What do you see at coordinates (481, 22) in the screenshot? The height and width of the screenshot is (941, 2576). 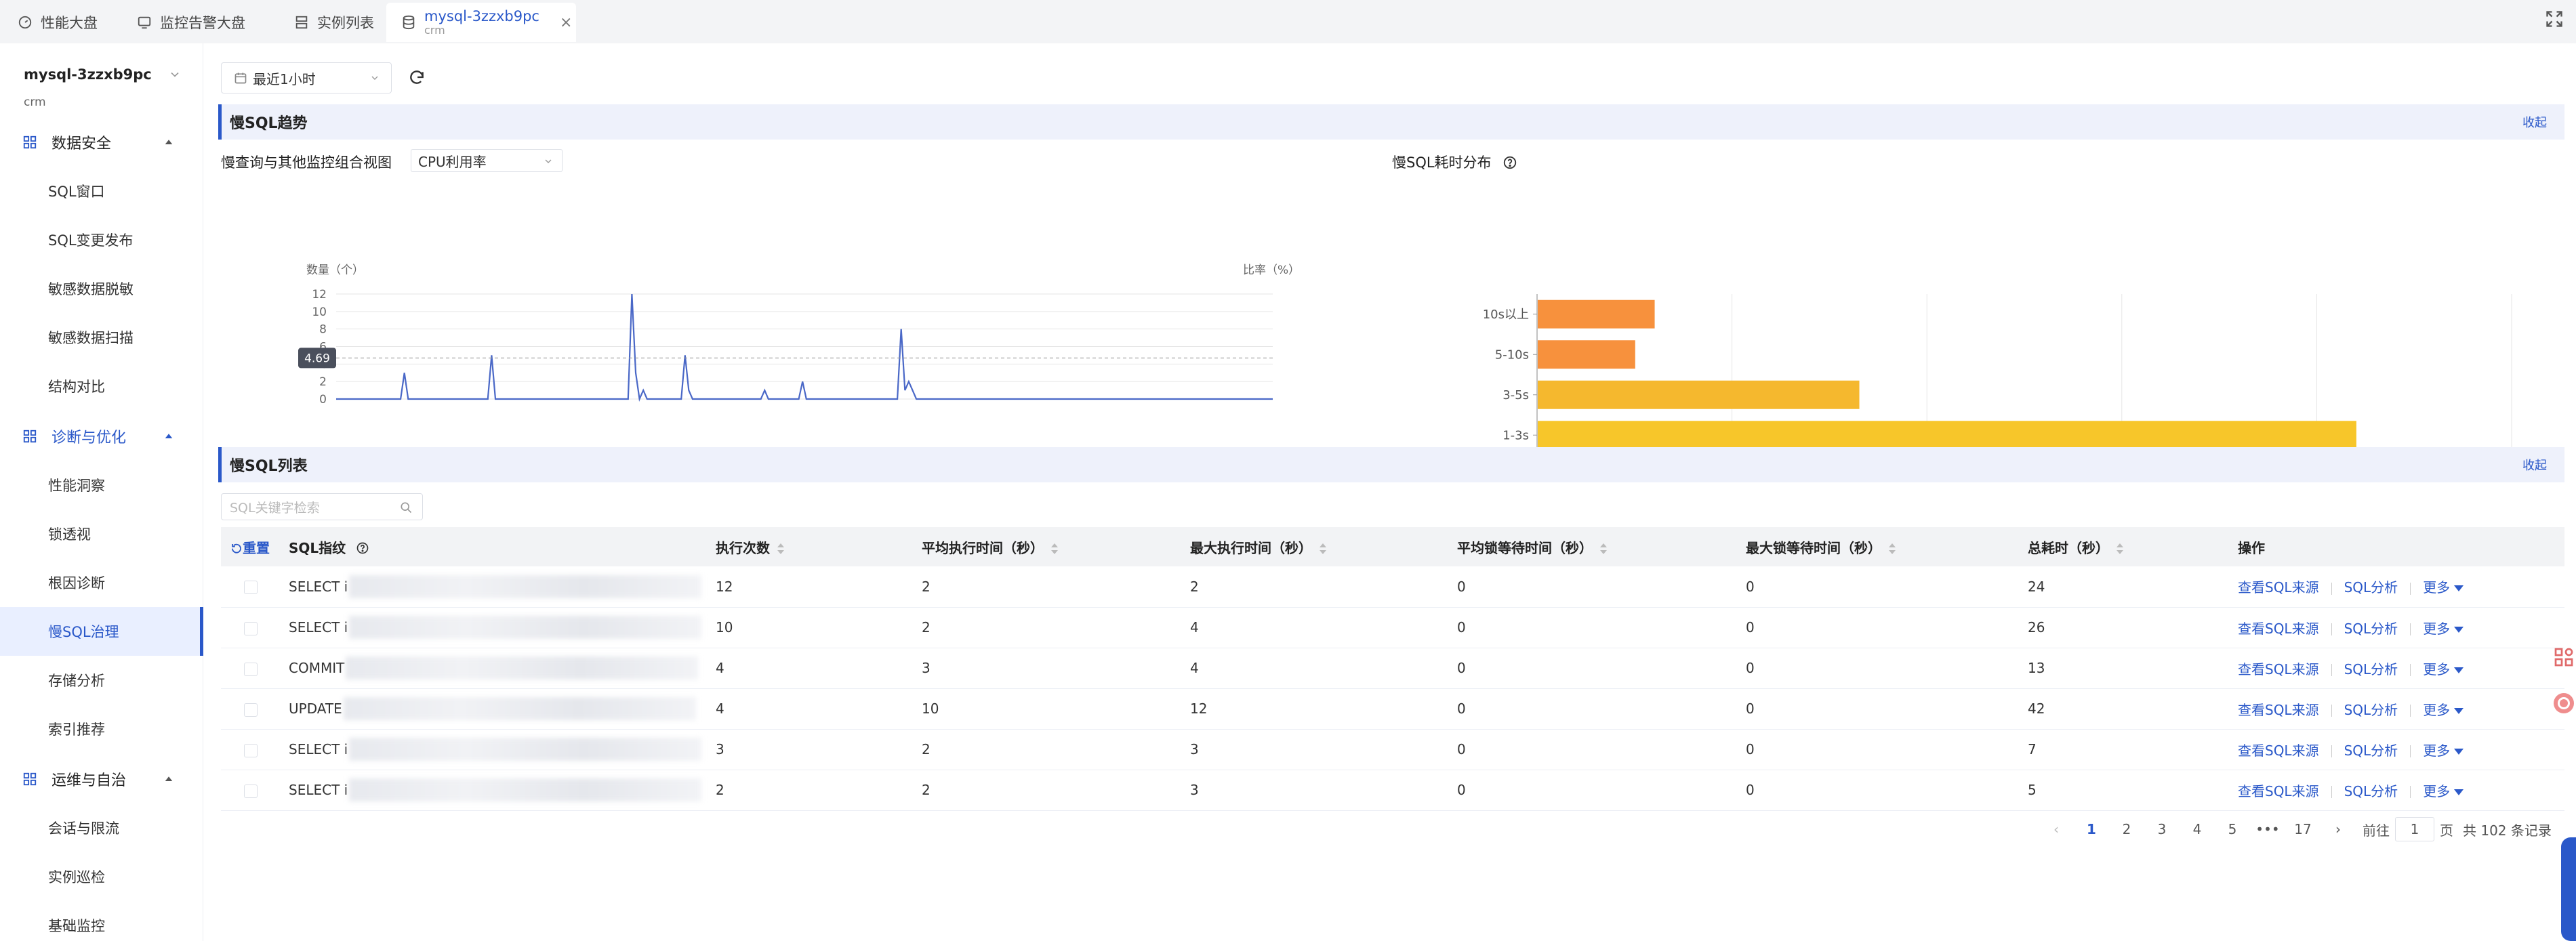 I see `tab-instance-mysql: mysql-3zzxb9pc crm ×` at bounding box center [481, 22].